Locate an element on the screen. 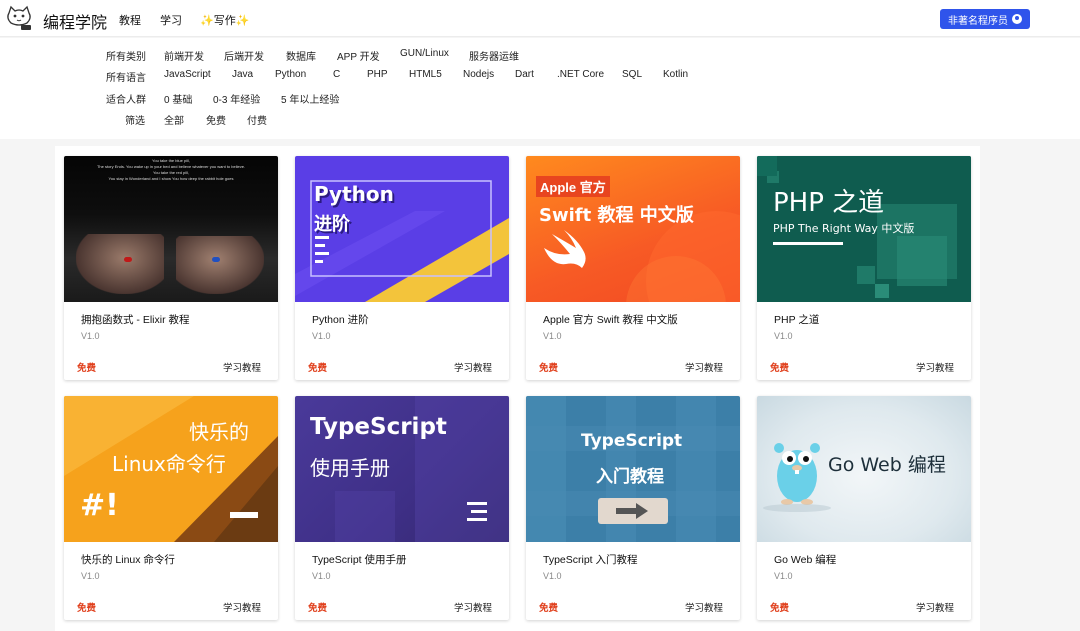  cover-title: Swift 教程 中文版 is located at coordinates (616, 215).